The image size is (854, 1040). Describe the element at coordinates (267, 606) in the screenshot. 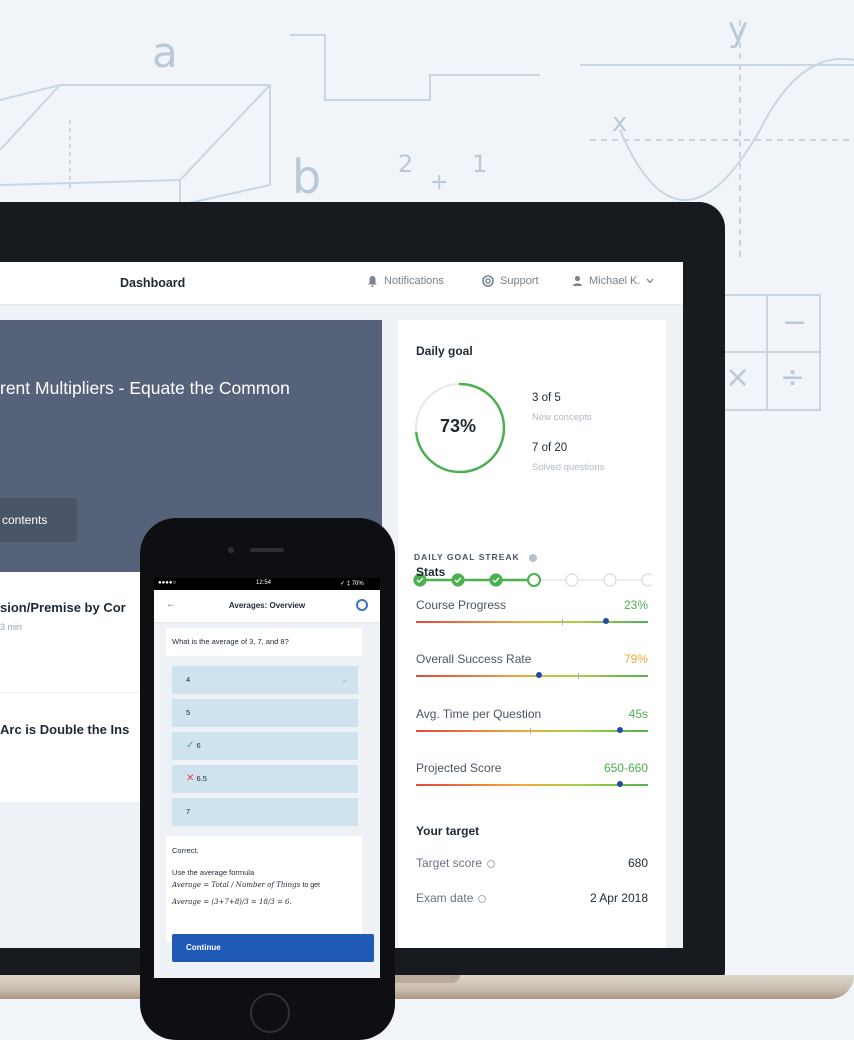

I see `phone-nav-bar: ← Averages: Overview` at that location.